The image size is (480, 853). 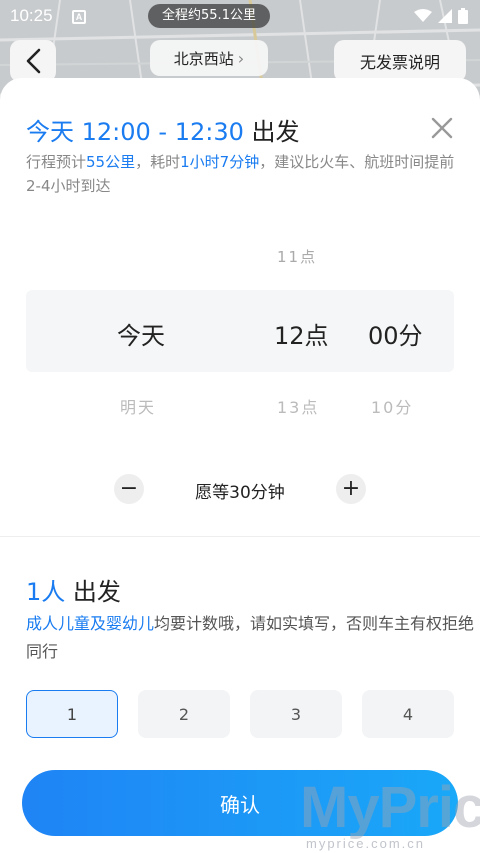 I want to click on wifi-icon, so click(x=423, y=15).